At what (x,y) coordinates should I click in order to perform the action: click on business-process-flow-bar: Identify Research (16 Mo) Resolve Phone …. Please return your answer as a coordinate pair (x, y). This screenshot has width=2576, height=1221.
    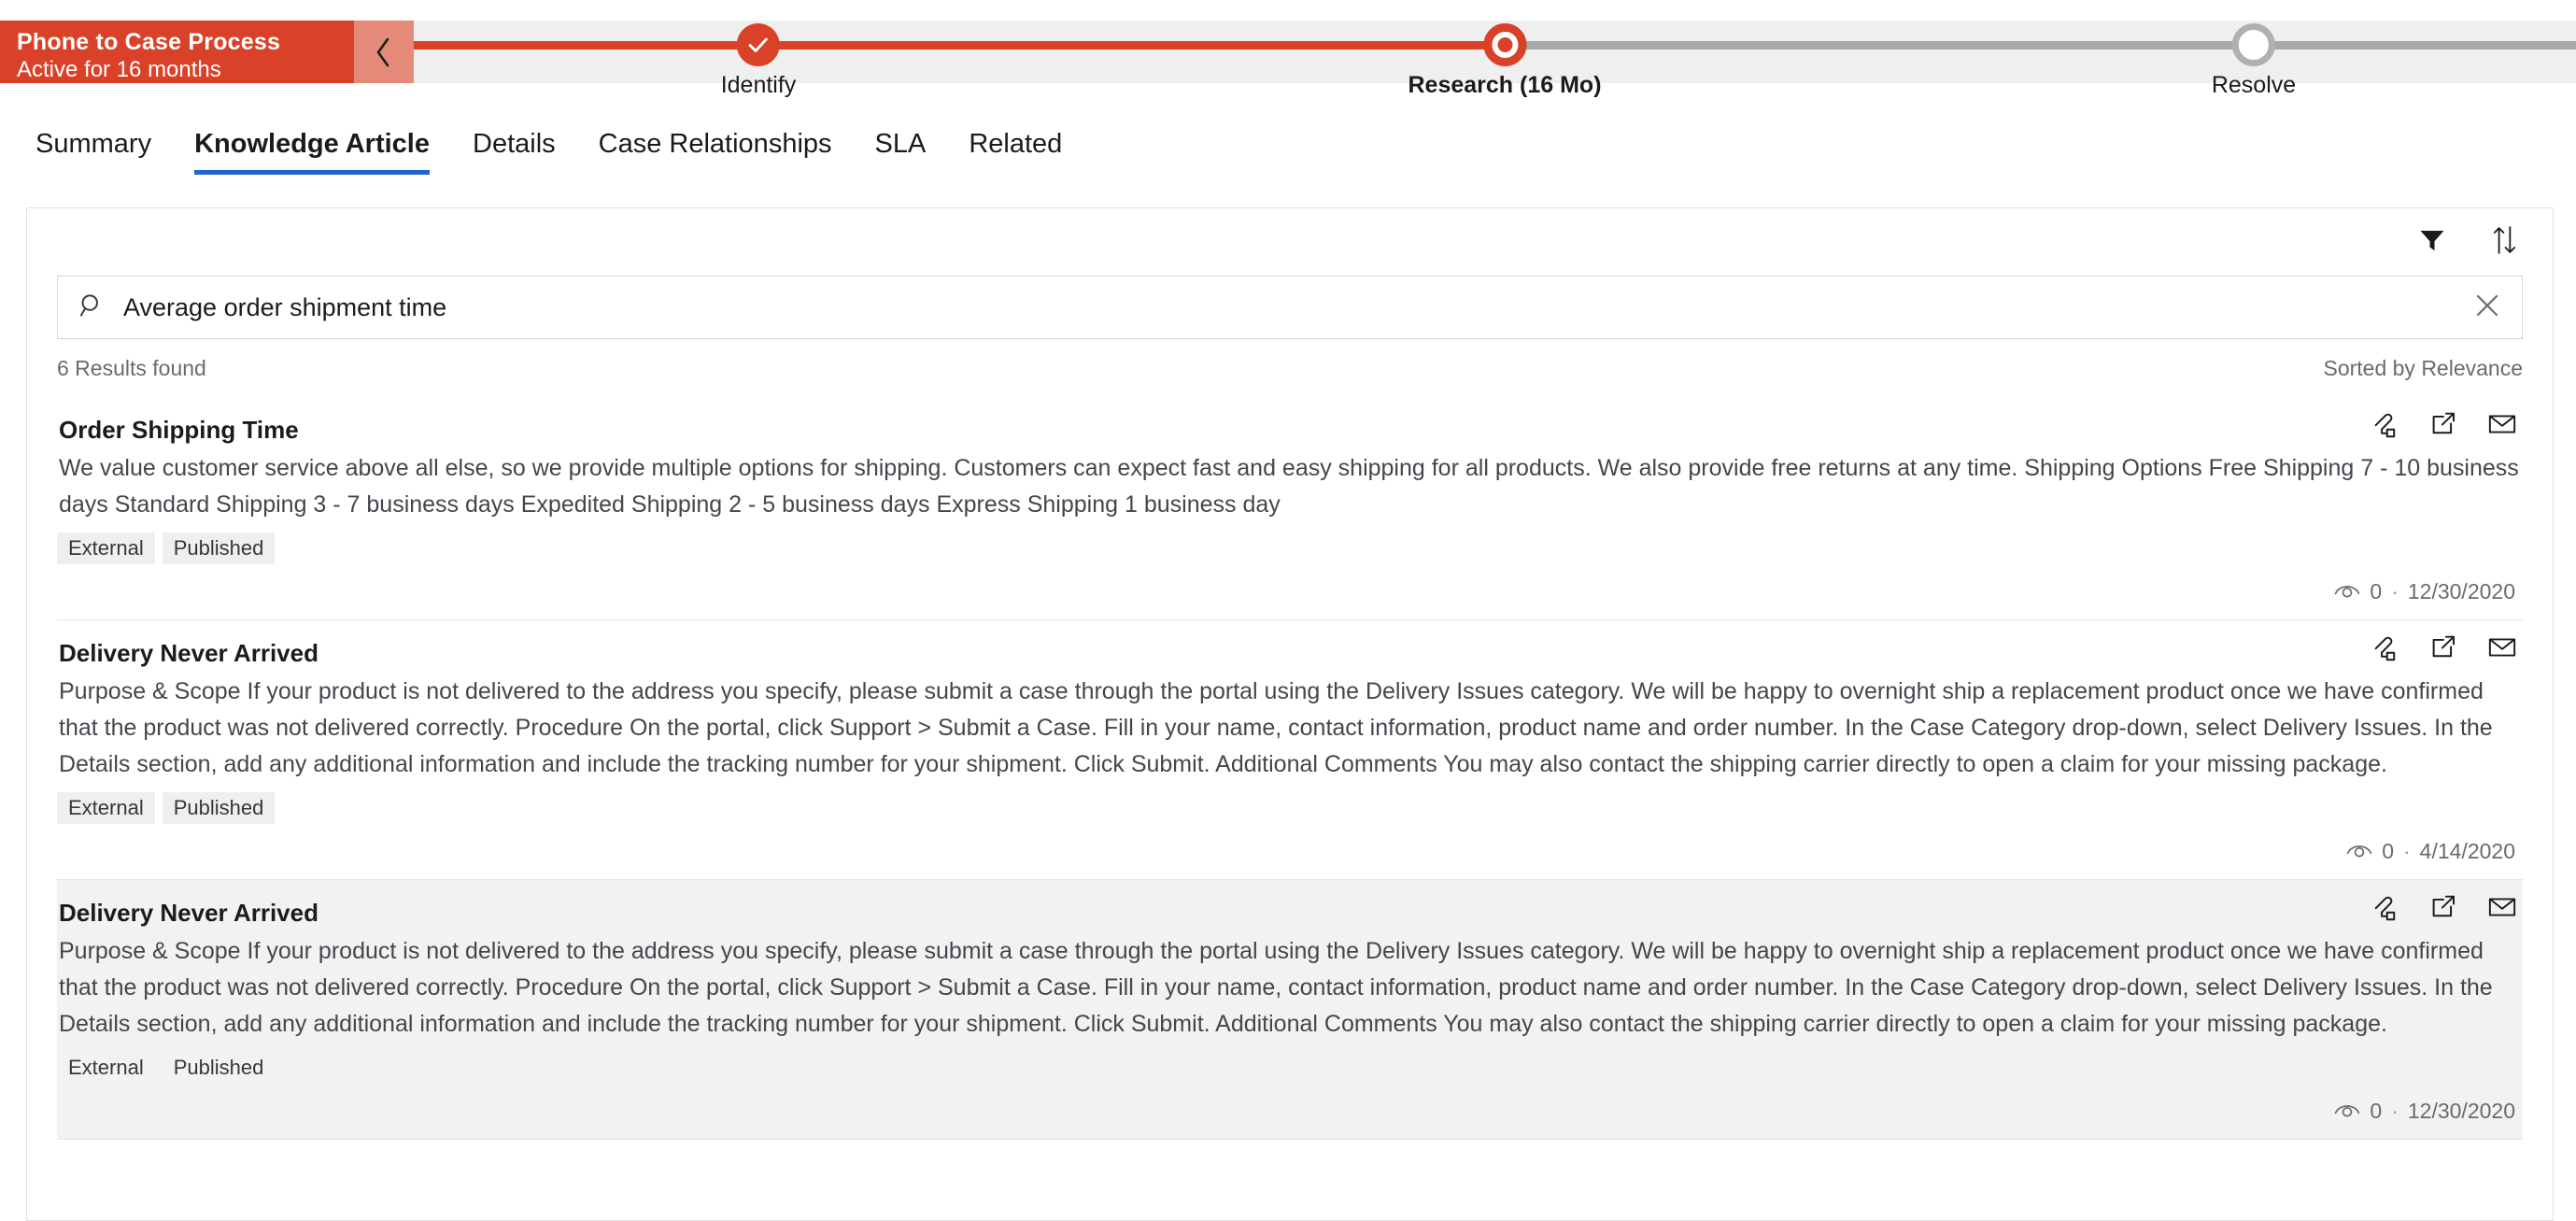
    Looking at the image, I should click on (1288, 51).